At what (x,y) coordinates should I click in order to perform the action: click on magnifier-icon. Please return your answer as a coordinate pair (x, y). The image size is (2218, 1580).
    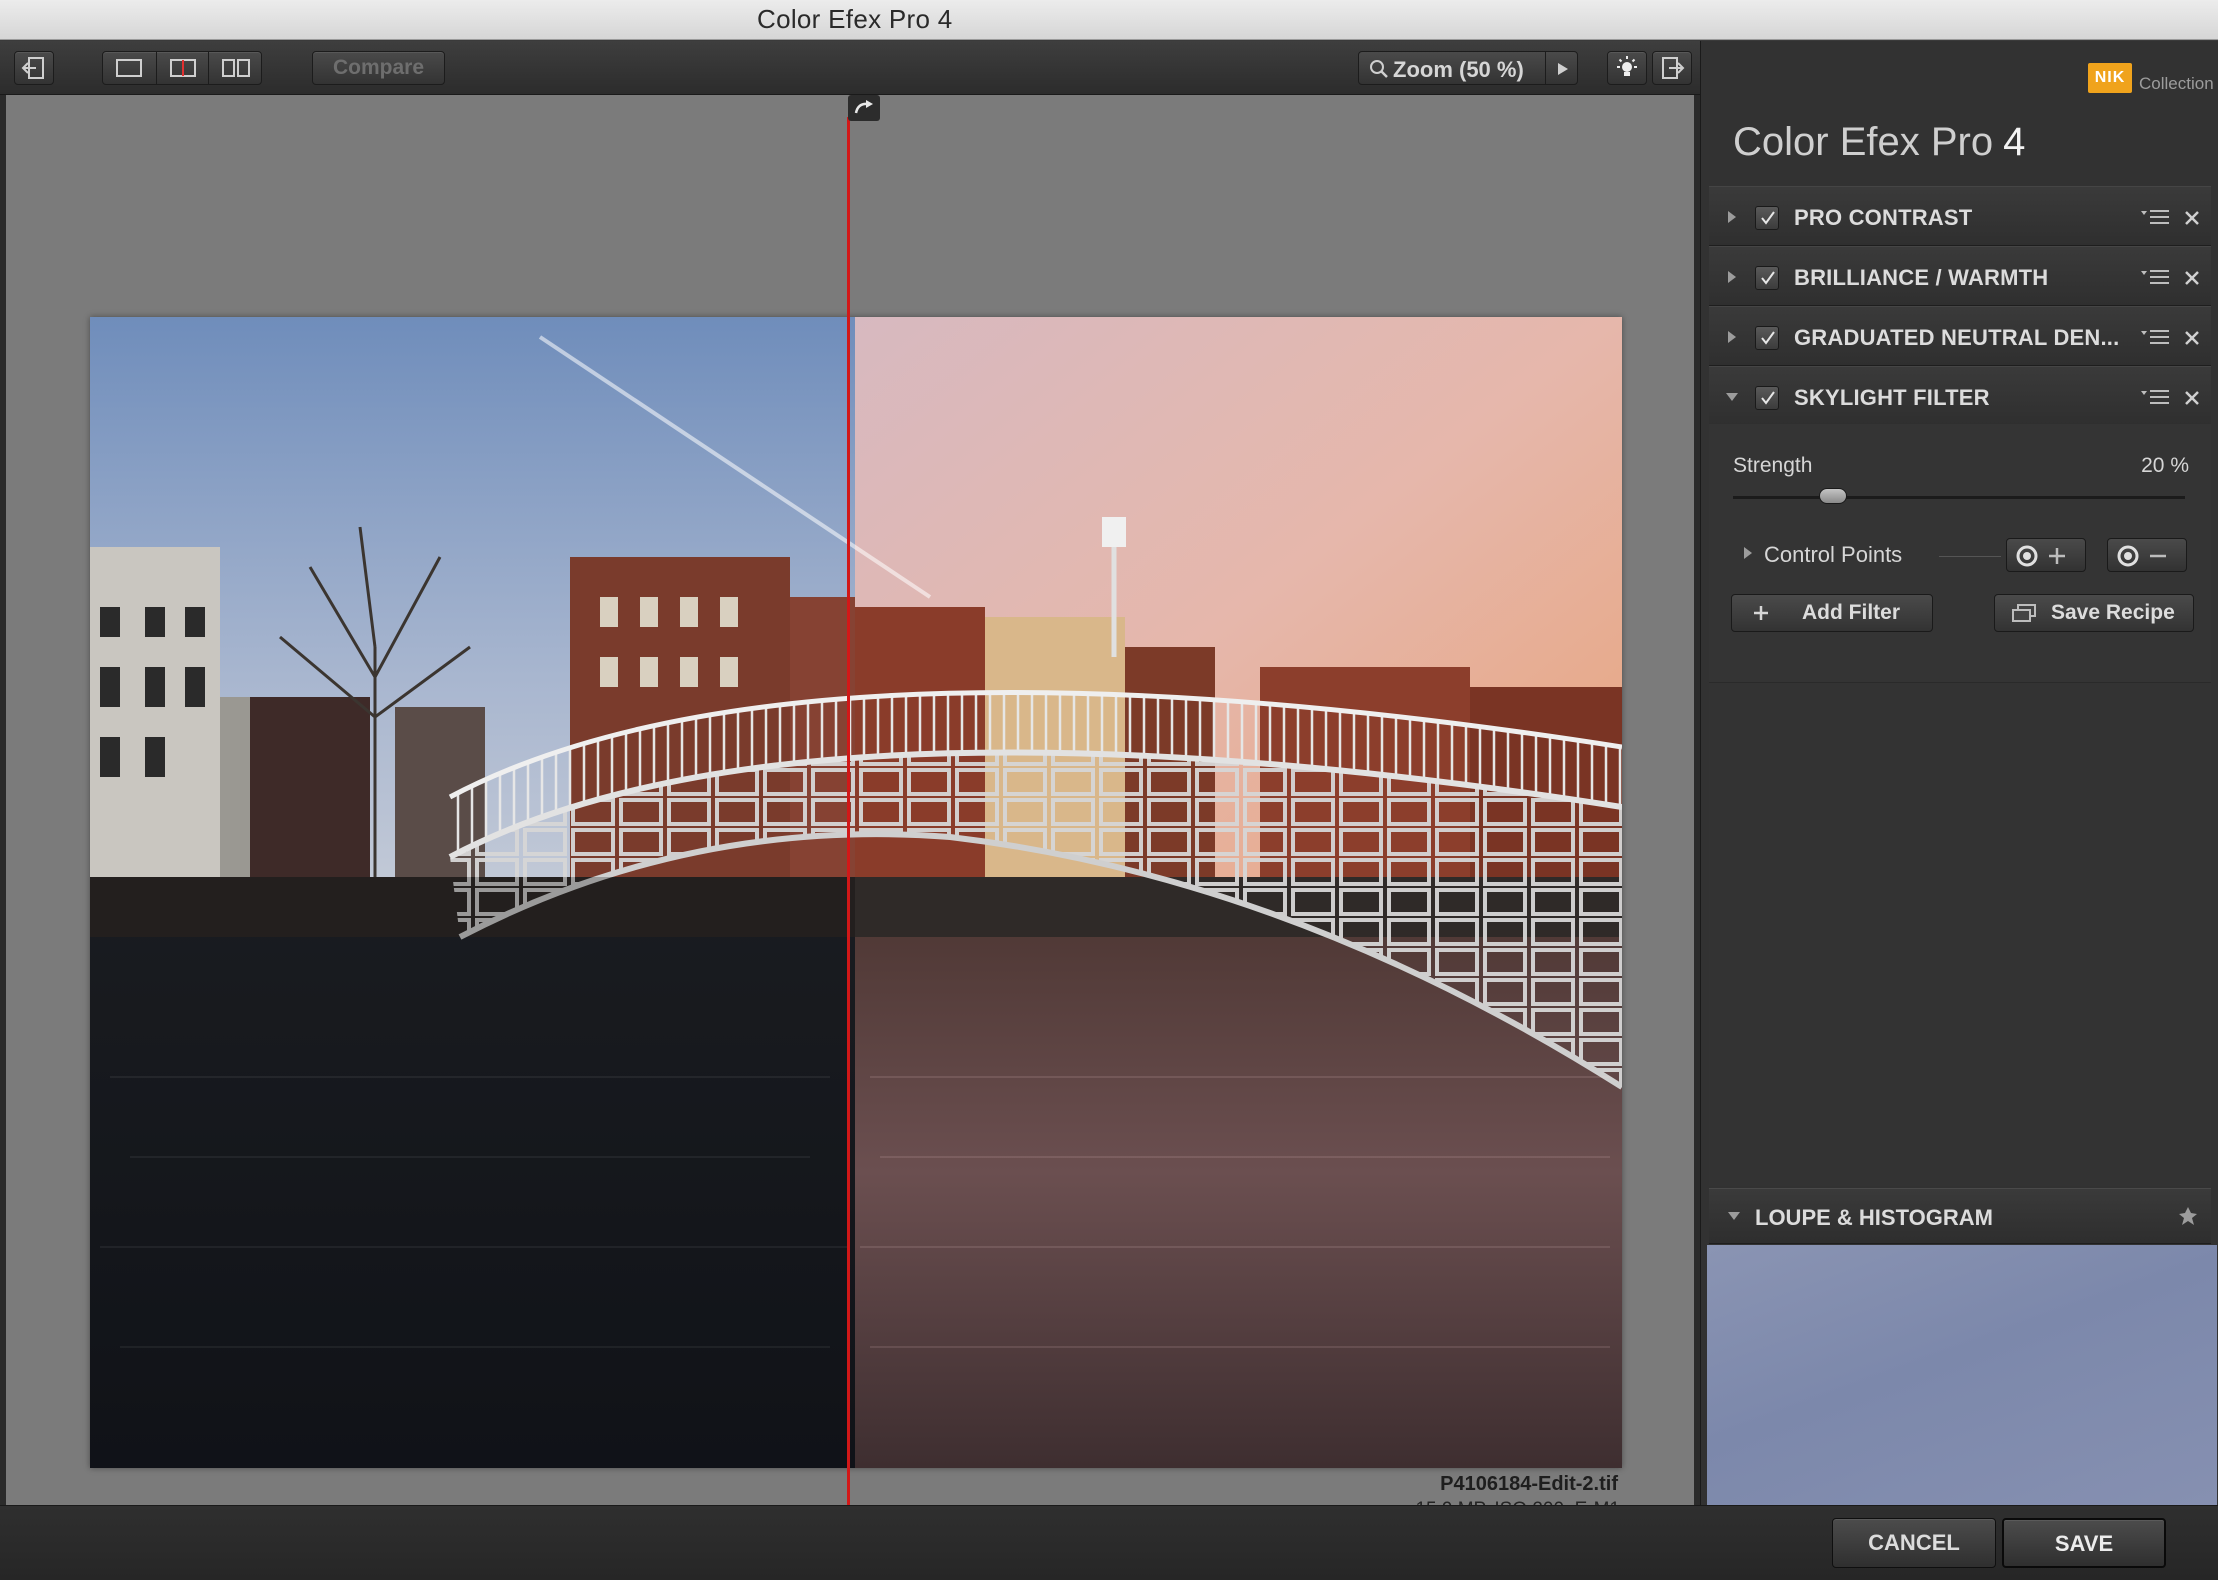
    Looking at the image, I should click on (1379, 69).